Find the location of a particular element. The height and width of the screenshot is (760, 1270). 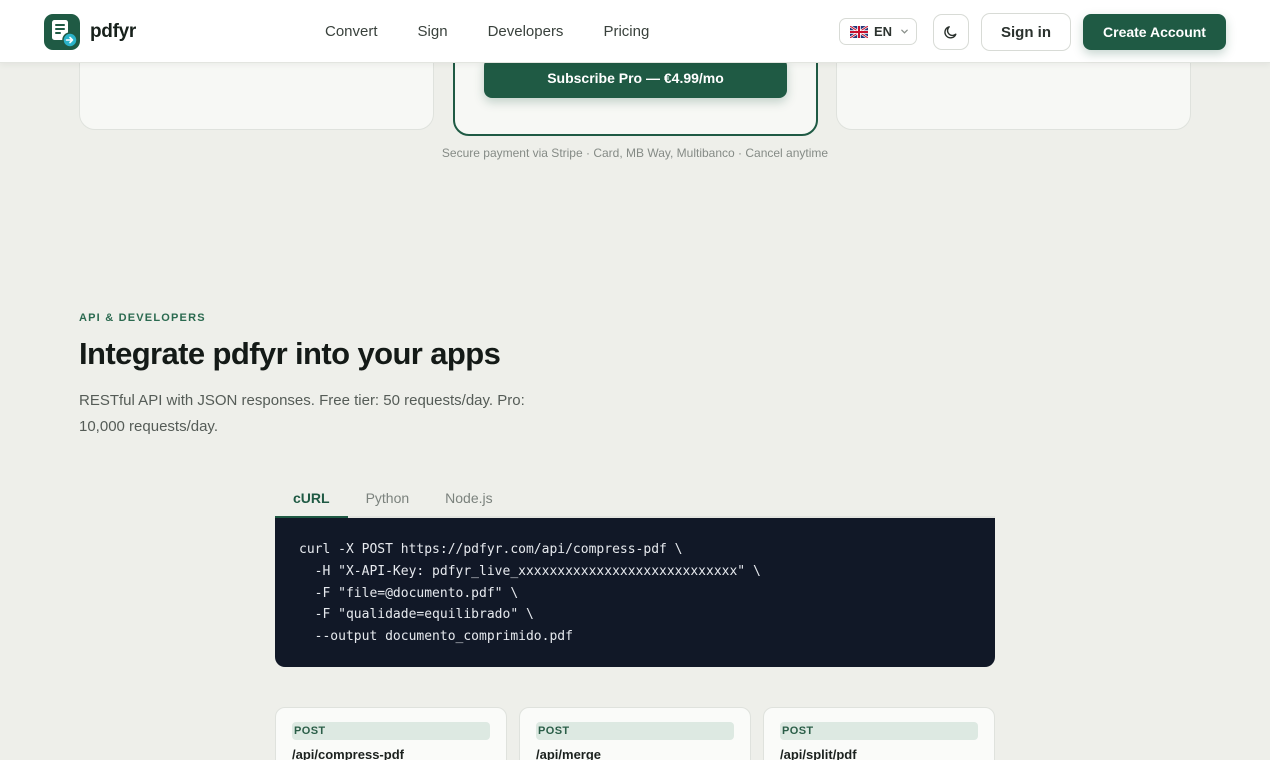

endpoint-path: /api/split/pdf is located at coordinates (818, 753).